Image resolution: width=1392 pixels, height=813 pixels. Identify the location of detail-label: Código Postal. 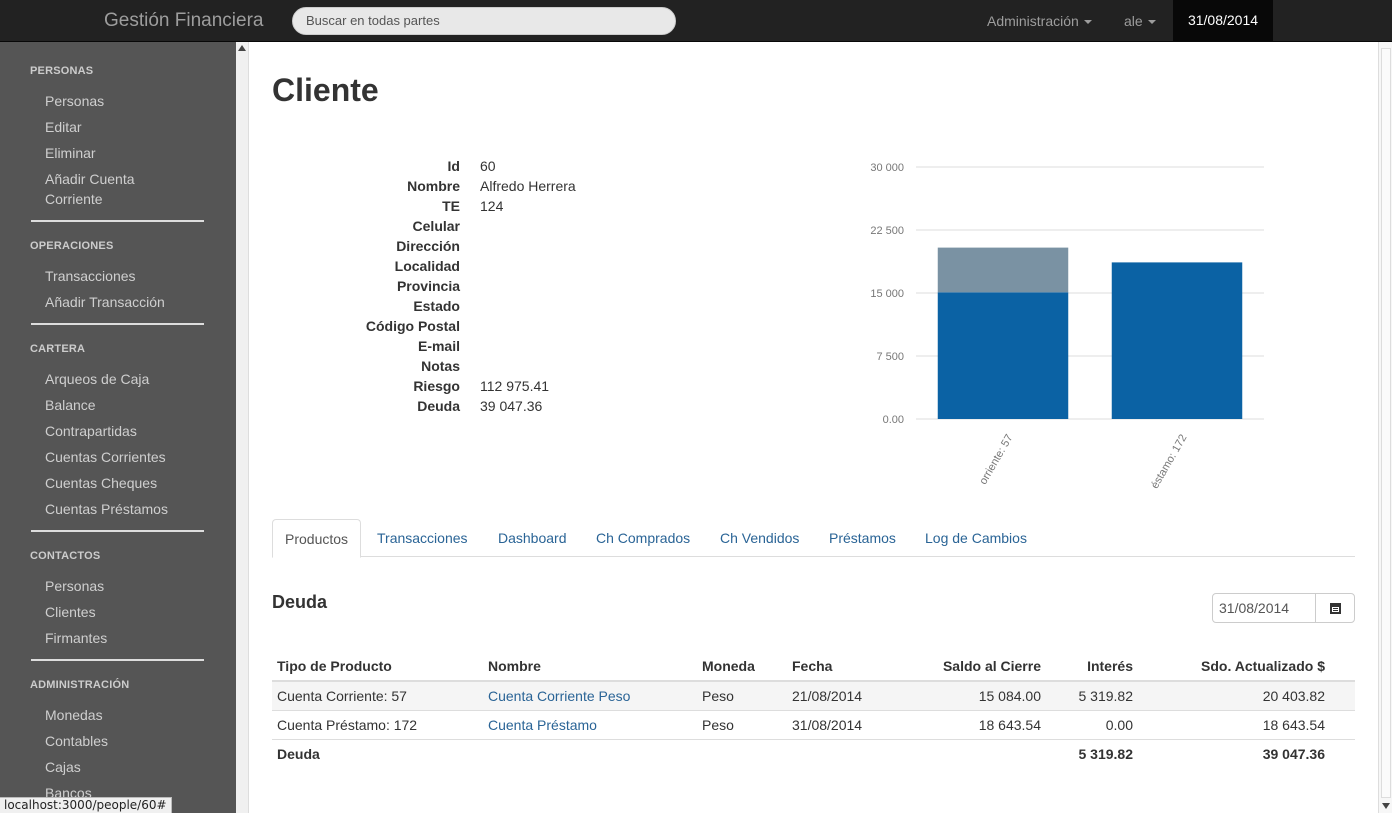
(412, 326).